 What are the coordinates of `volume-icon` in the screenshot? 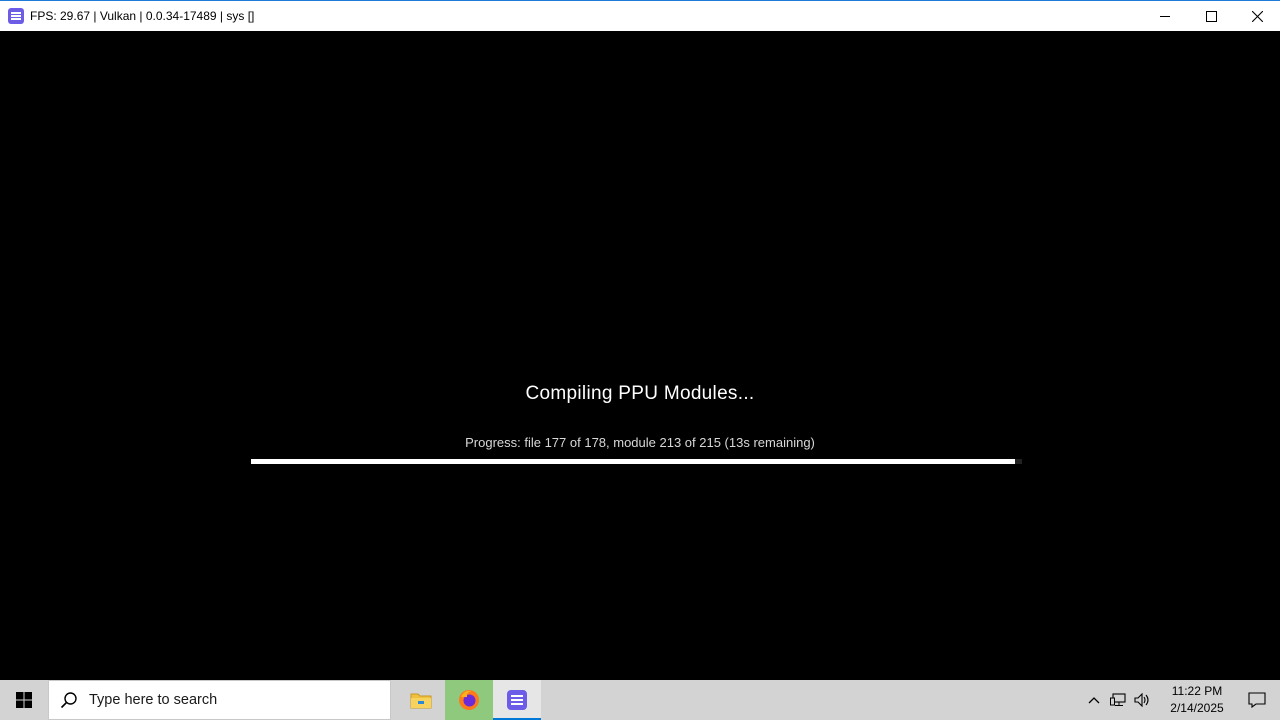 It's located at (1141, 700).